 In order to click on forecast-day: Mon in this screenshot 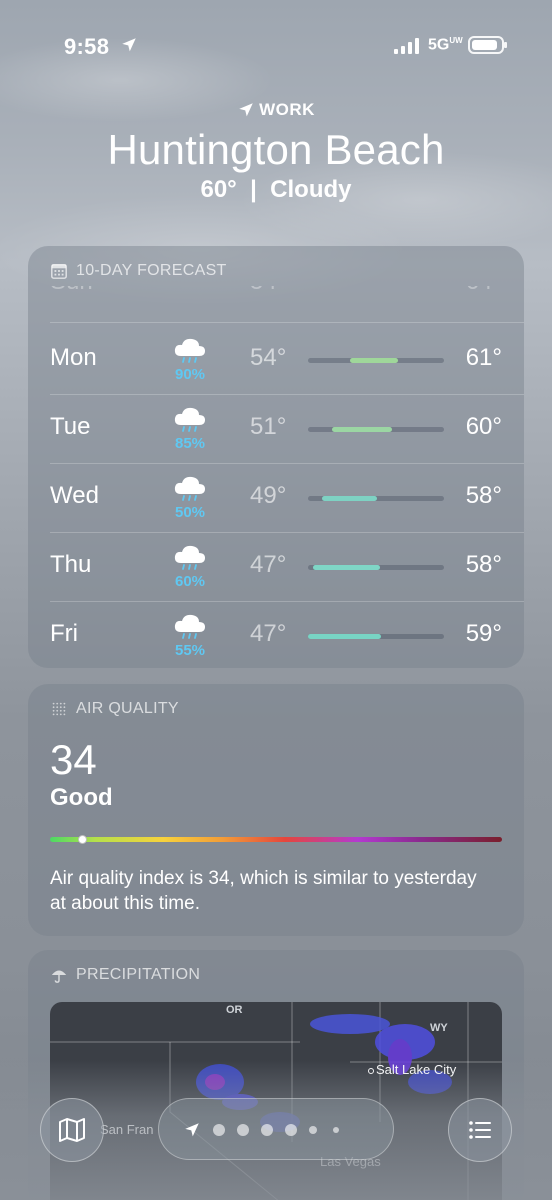, I will do `click(73, 357)`.